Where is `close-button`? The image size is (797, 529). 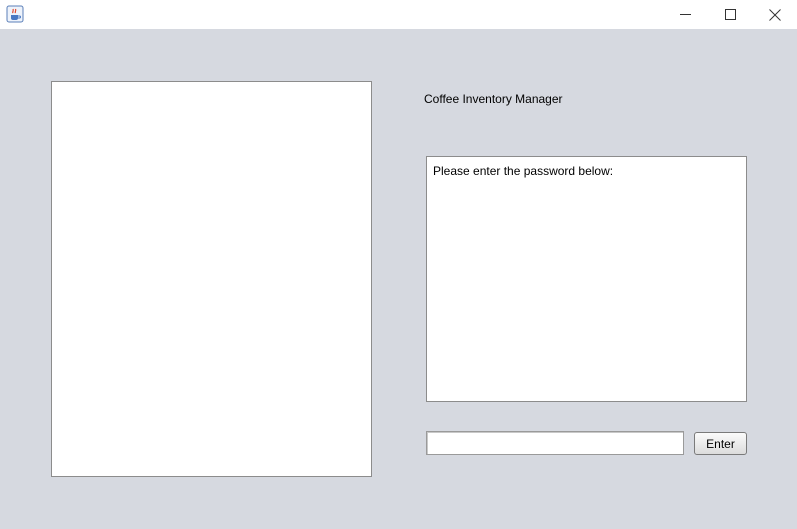 close-button is located at coordinates (774, 14).